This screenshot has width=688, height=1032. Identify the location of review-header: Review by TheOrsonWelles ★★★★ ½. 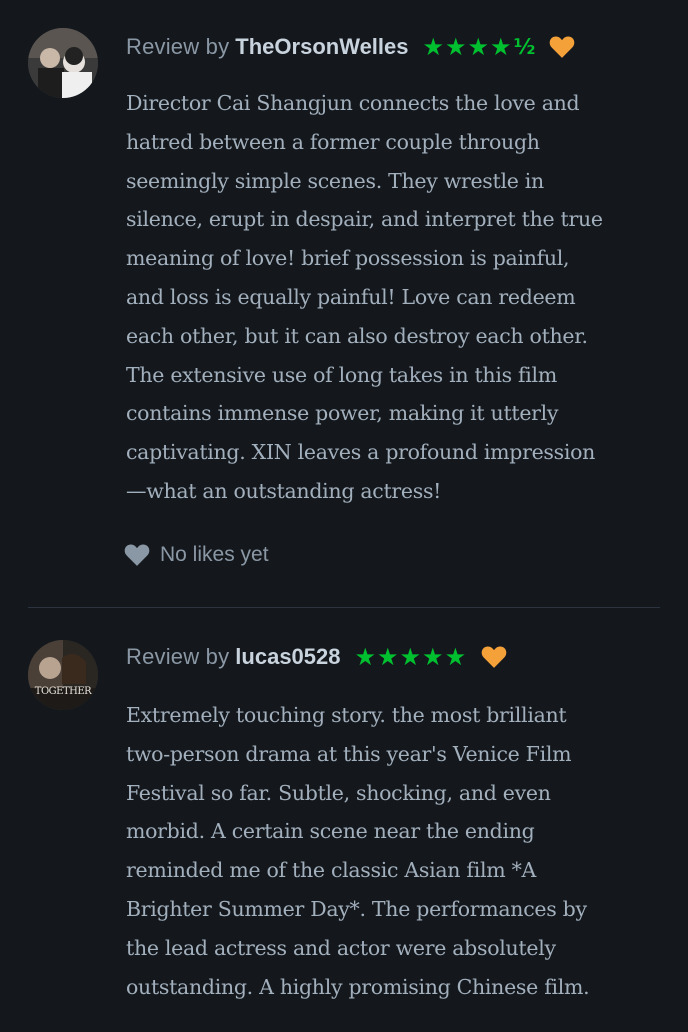
(350, 47).